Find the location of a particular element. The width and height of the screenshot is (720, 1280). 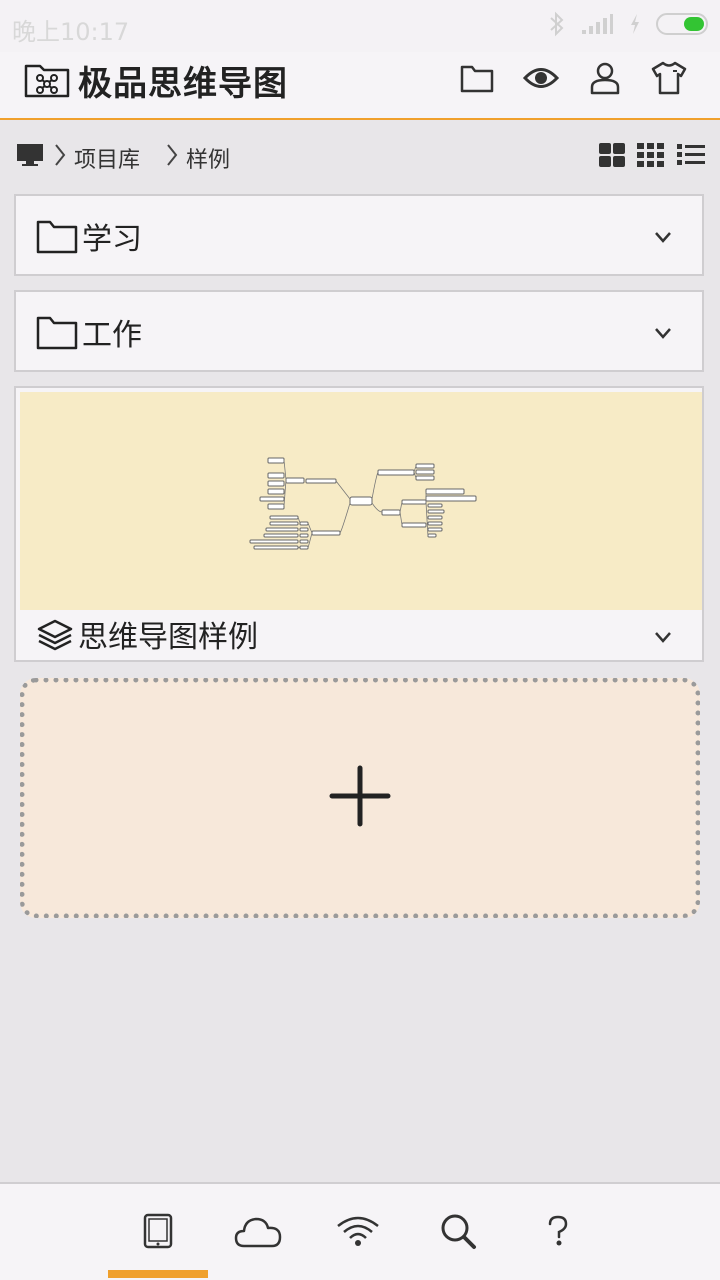

small-grid-view-button is located at coordinates (651, 158).